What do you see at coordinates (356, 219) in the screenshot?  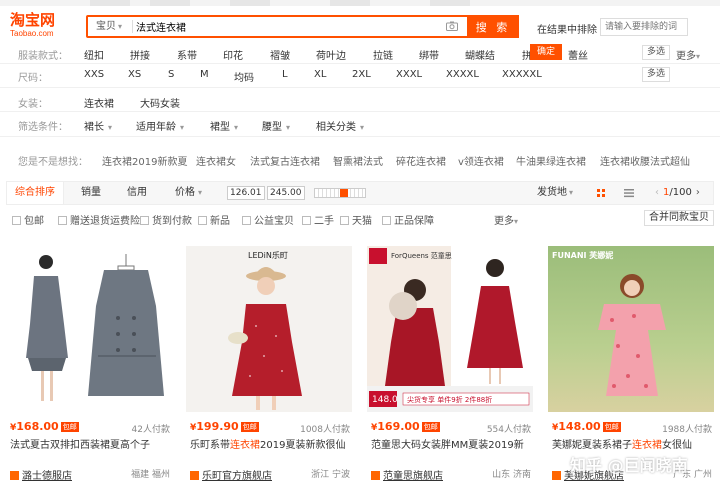 I see `checkbox-tmall: 天猫` at bounding box center [356, 219].